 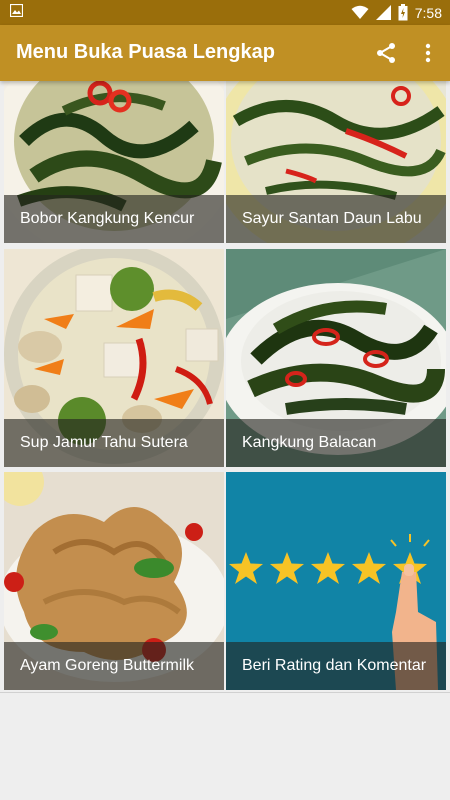 I want to click on menu-tile-kangkung-balacan: Kangkung Balacan, so click(x=336, y=358).